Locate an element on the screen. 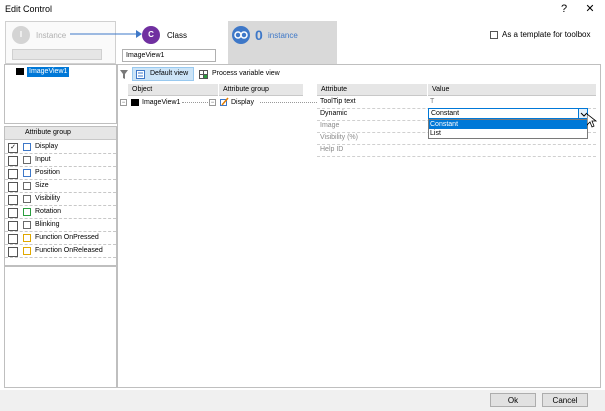 Image resolution: width=605 pixels, height=411 pixels. blinking-icon is located at coordinates (27, 225).